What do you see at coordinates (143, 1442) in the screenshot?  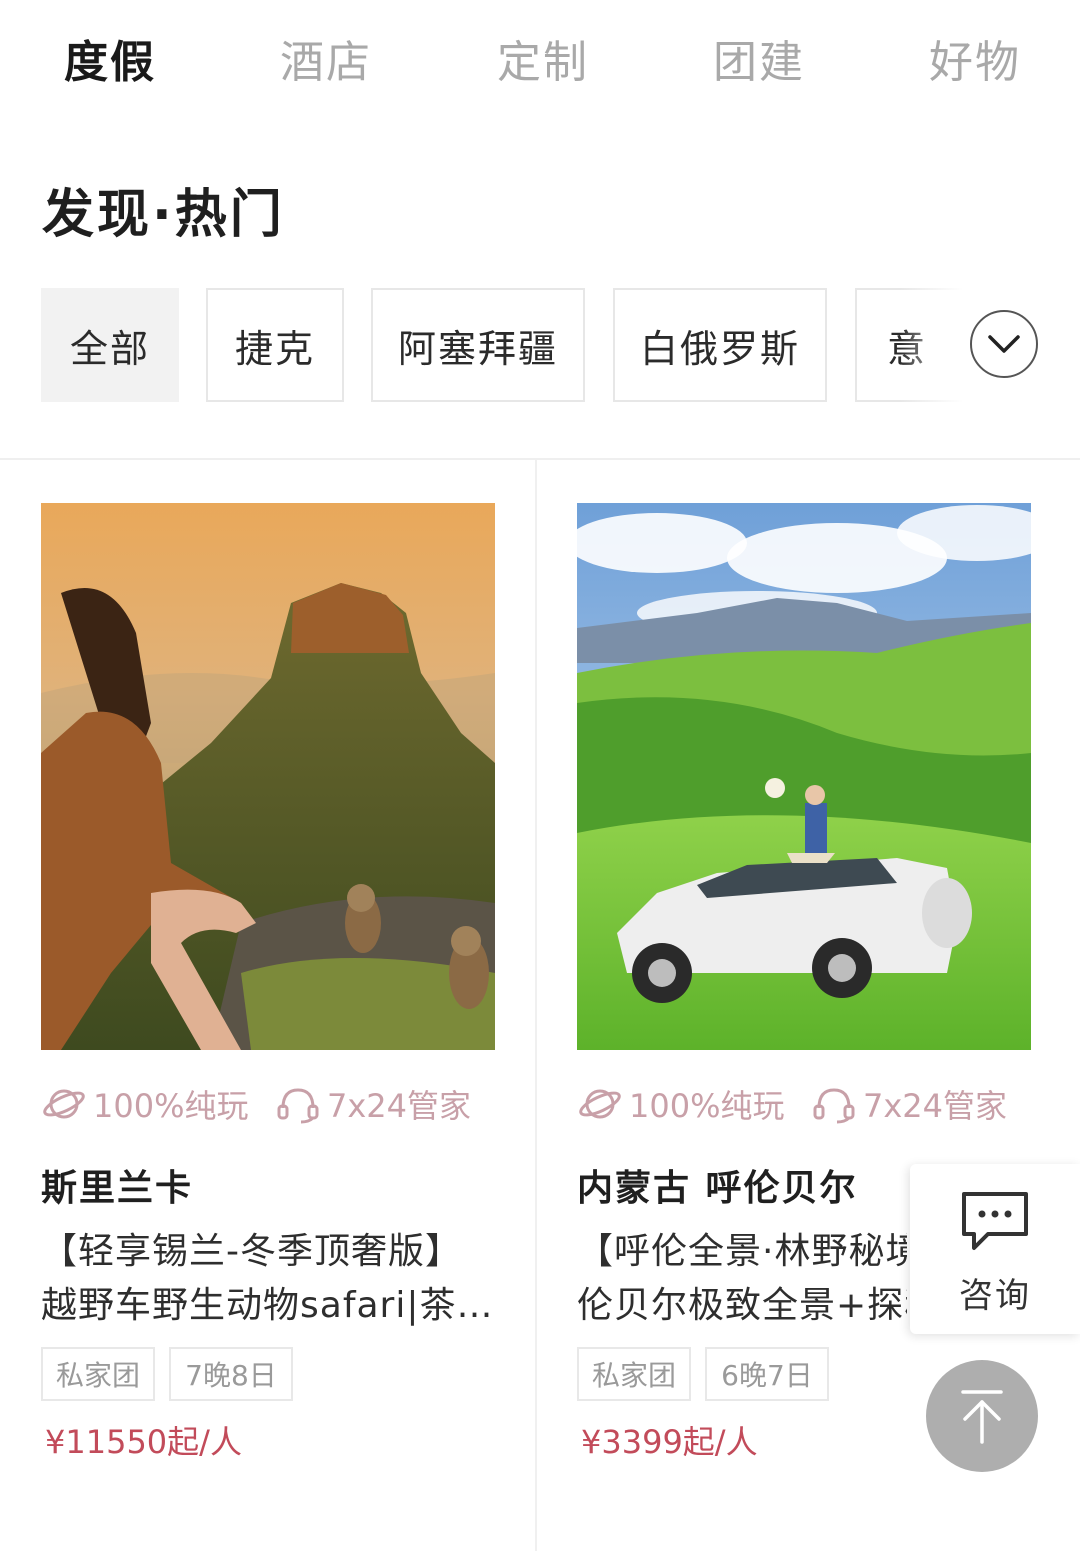 I see `price-label: ¥11550起/人` at bounding box center [143, 1442].